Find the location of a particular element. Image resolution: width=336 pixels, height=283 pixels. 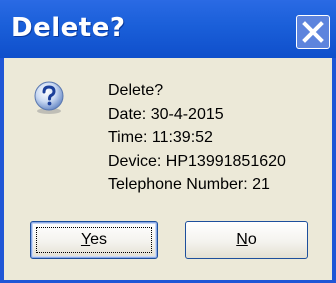

yes-button: Yes is located at coordinates (94, 240).